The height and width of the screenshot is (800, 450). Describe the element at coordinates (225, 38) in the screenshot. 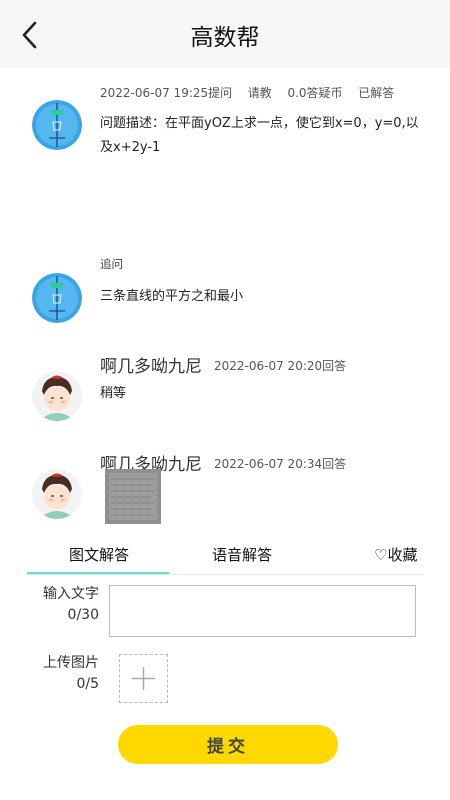

I see `page-title: 高数帮` at that location.